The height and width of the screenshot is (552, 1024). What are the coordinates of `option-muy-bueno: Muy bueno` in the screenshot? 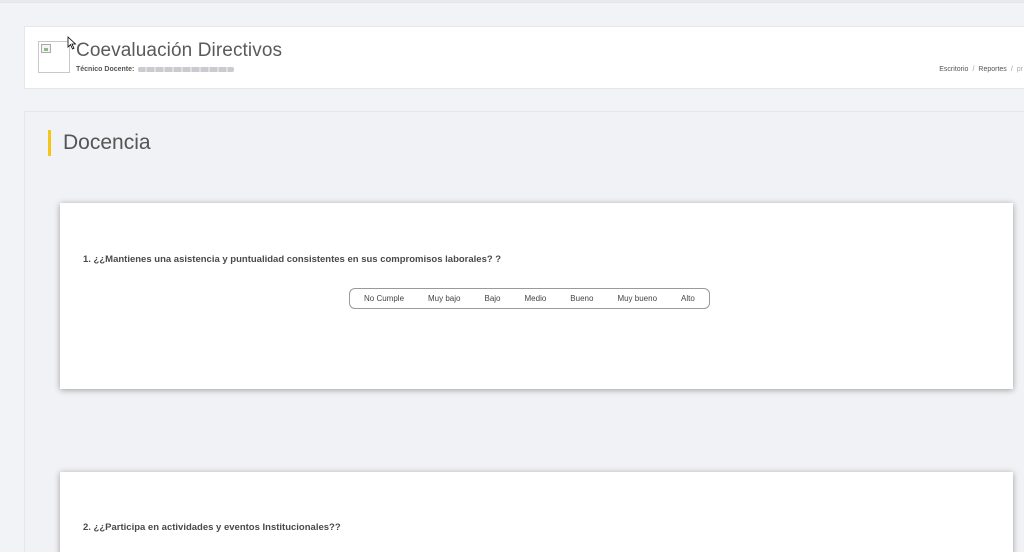 It's located at (637, 298).